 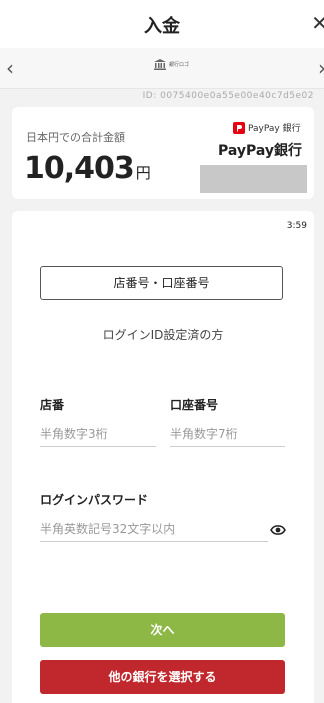 I want to click on login-id-link: ログインID設定済の方, so click(x=163, y=334).